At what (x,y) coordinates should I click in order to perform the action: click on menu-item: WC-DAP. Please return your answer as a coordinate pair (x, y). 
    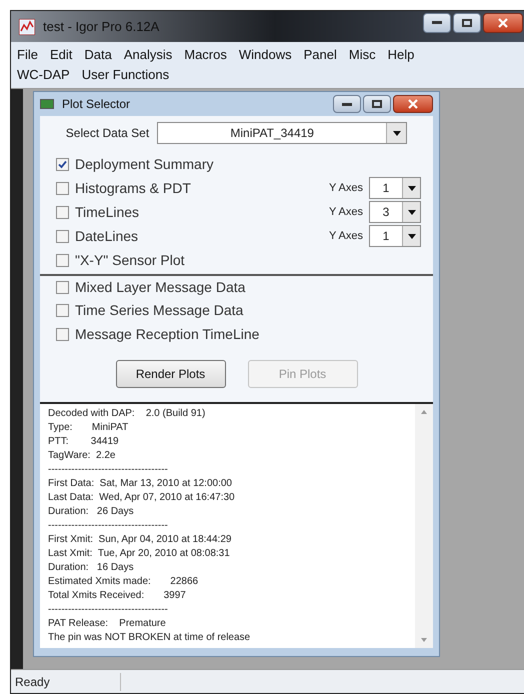
    Looking at the image, I should click on (43, 75).